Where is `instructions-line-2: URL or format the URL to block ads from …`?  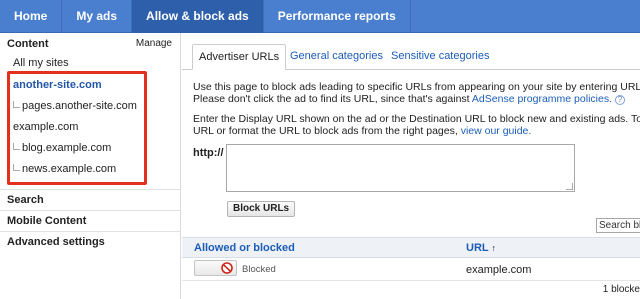 instructions-line-2: URL or format the URL to block ads from … is located at coordinates (362, 131).